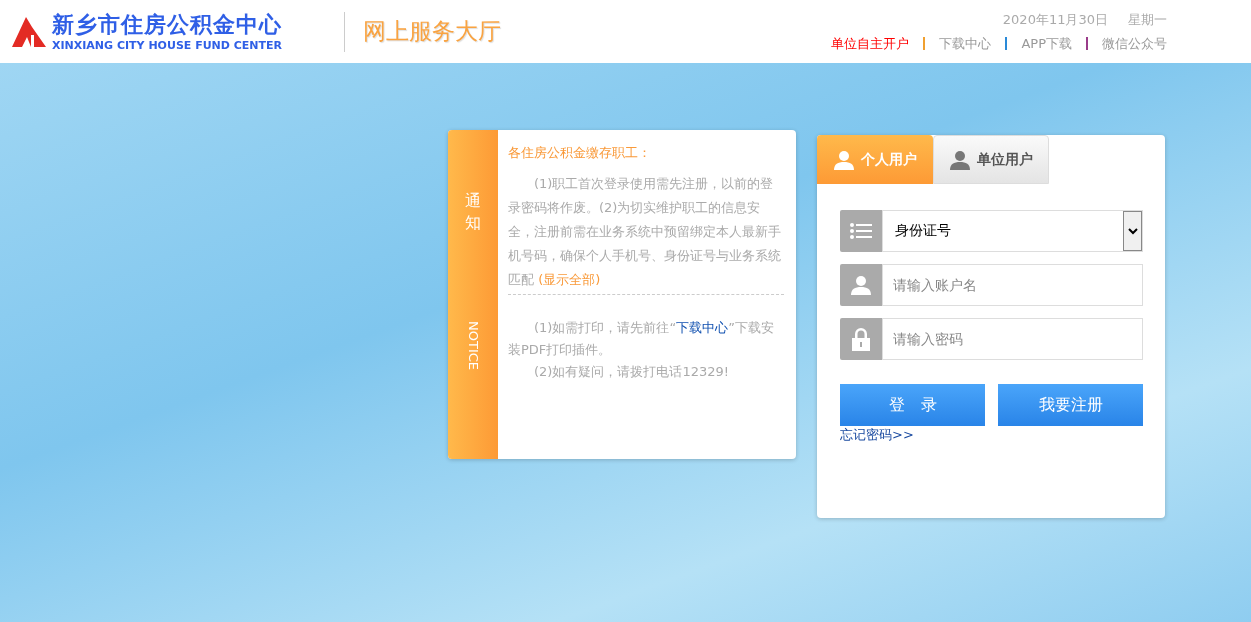 The image size is (1251, 622). What do you see at coordinates (1134, 43) in the screenshot?
I see `nav-link: 微信公众号` at bounding box center [1134, 43].